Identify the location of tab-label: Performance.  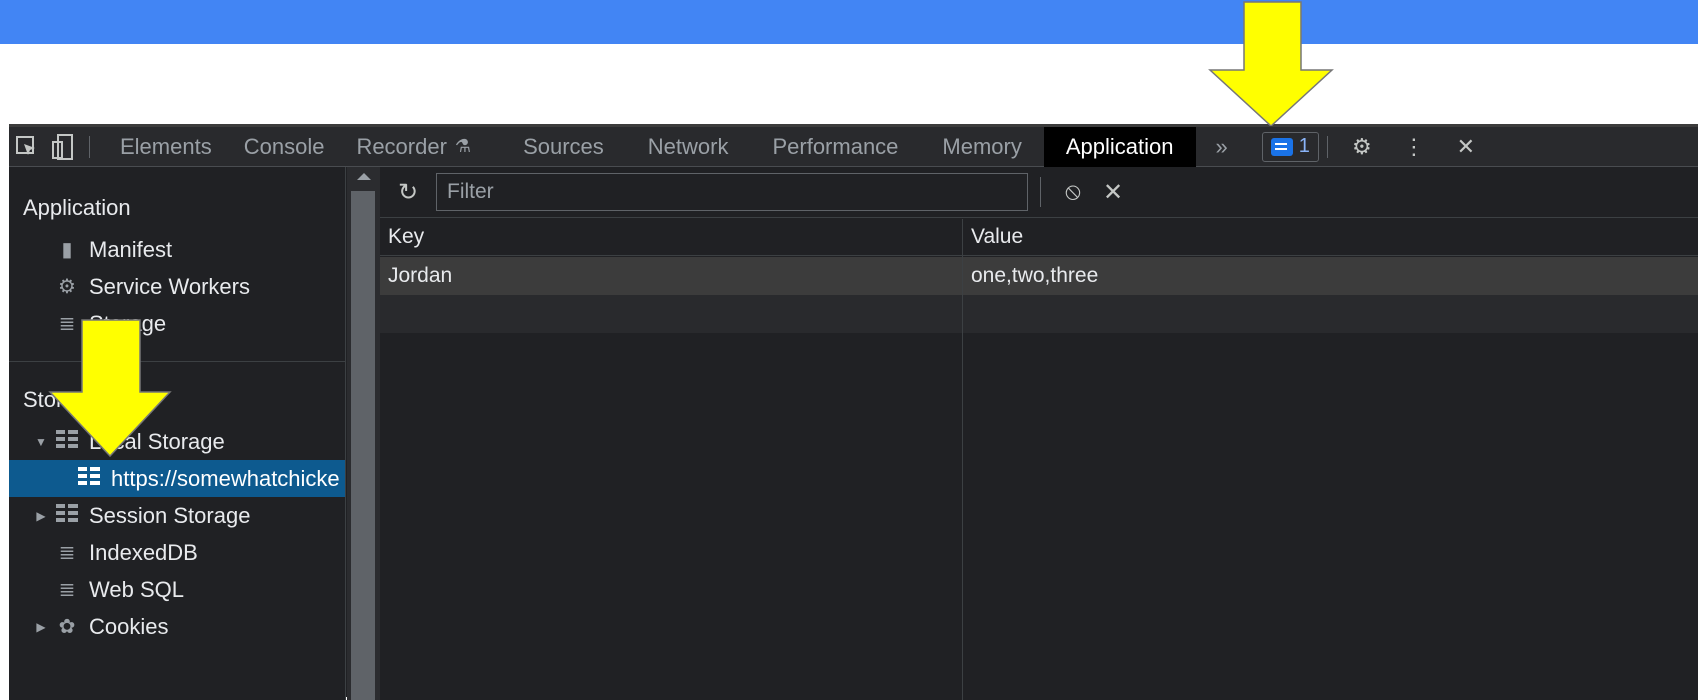
(835, 146).